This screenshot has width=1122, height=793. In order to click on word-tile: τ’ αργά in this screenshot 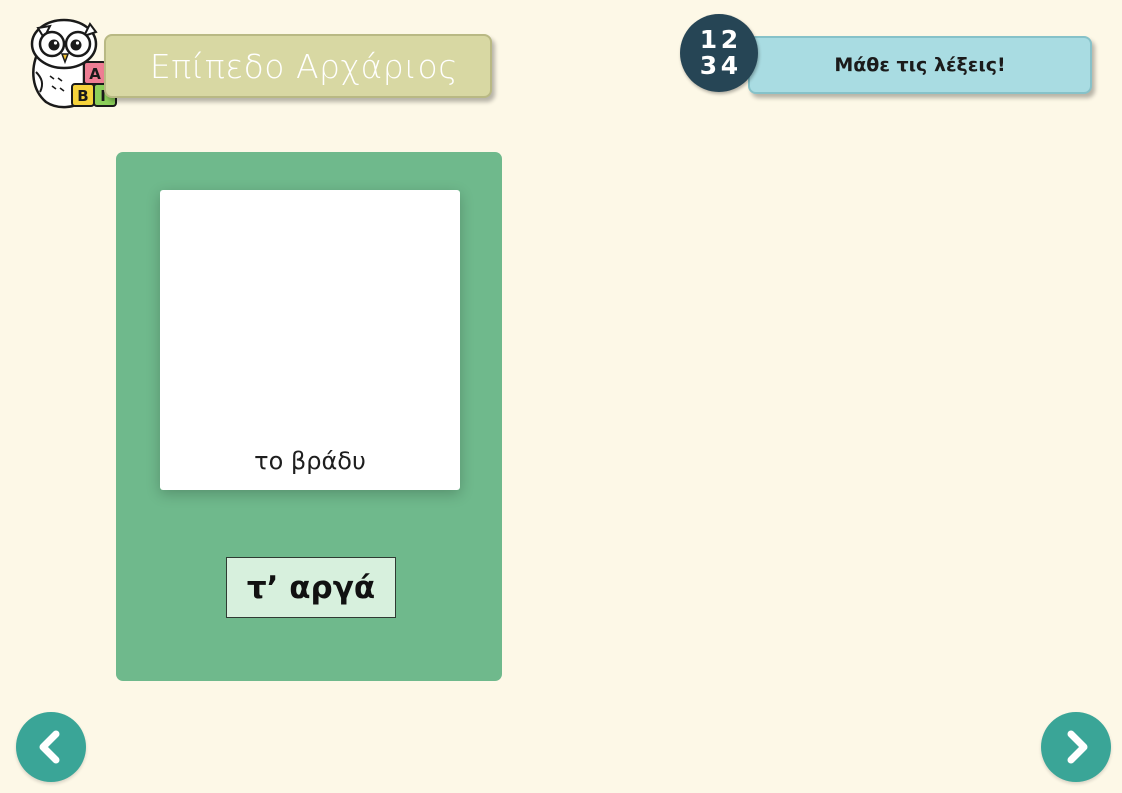, I will do `click(311, 587)`.